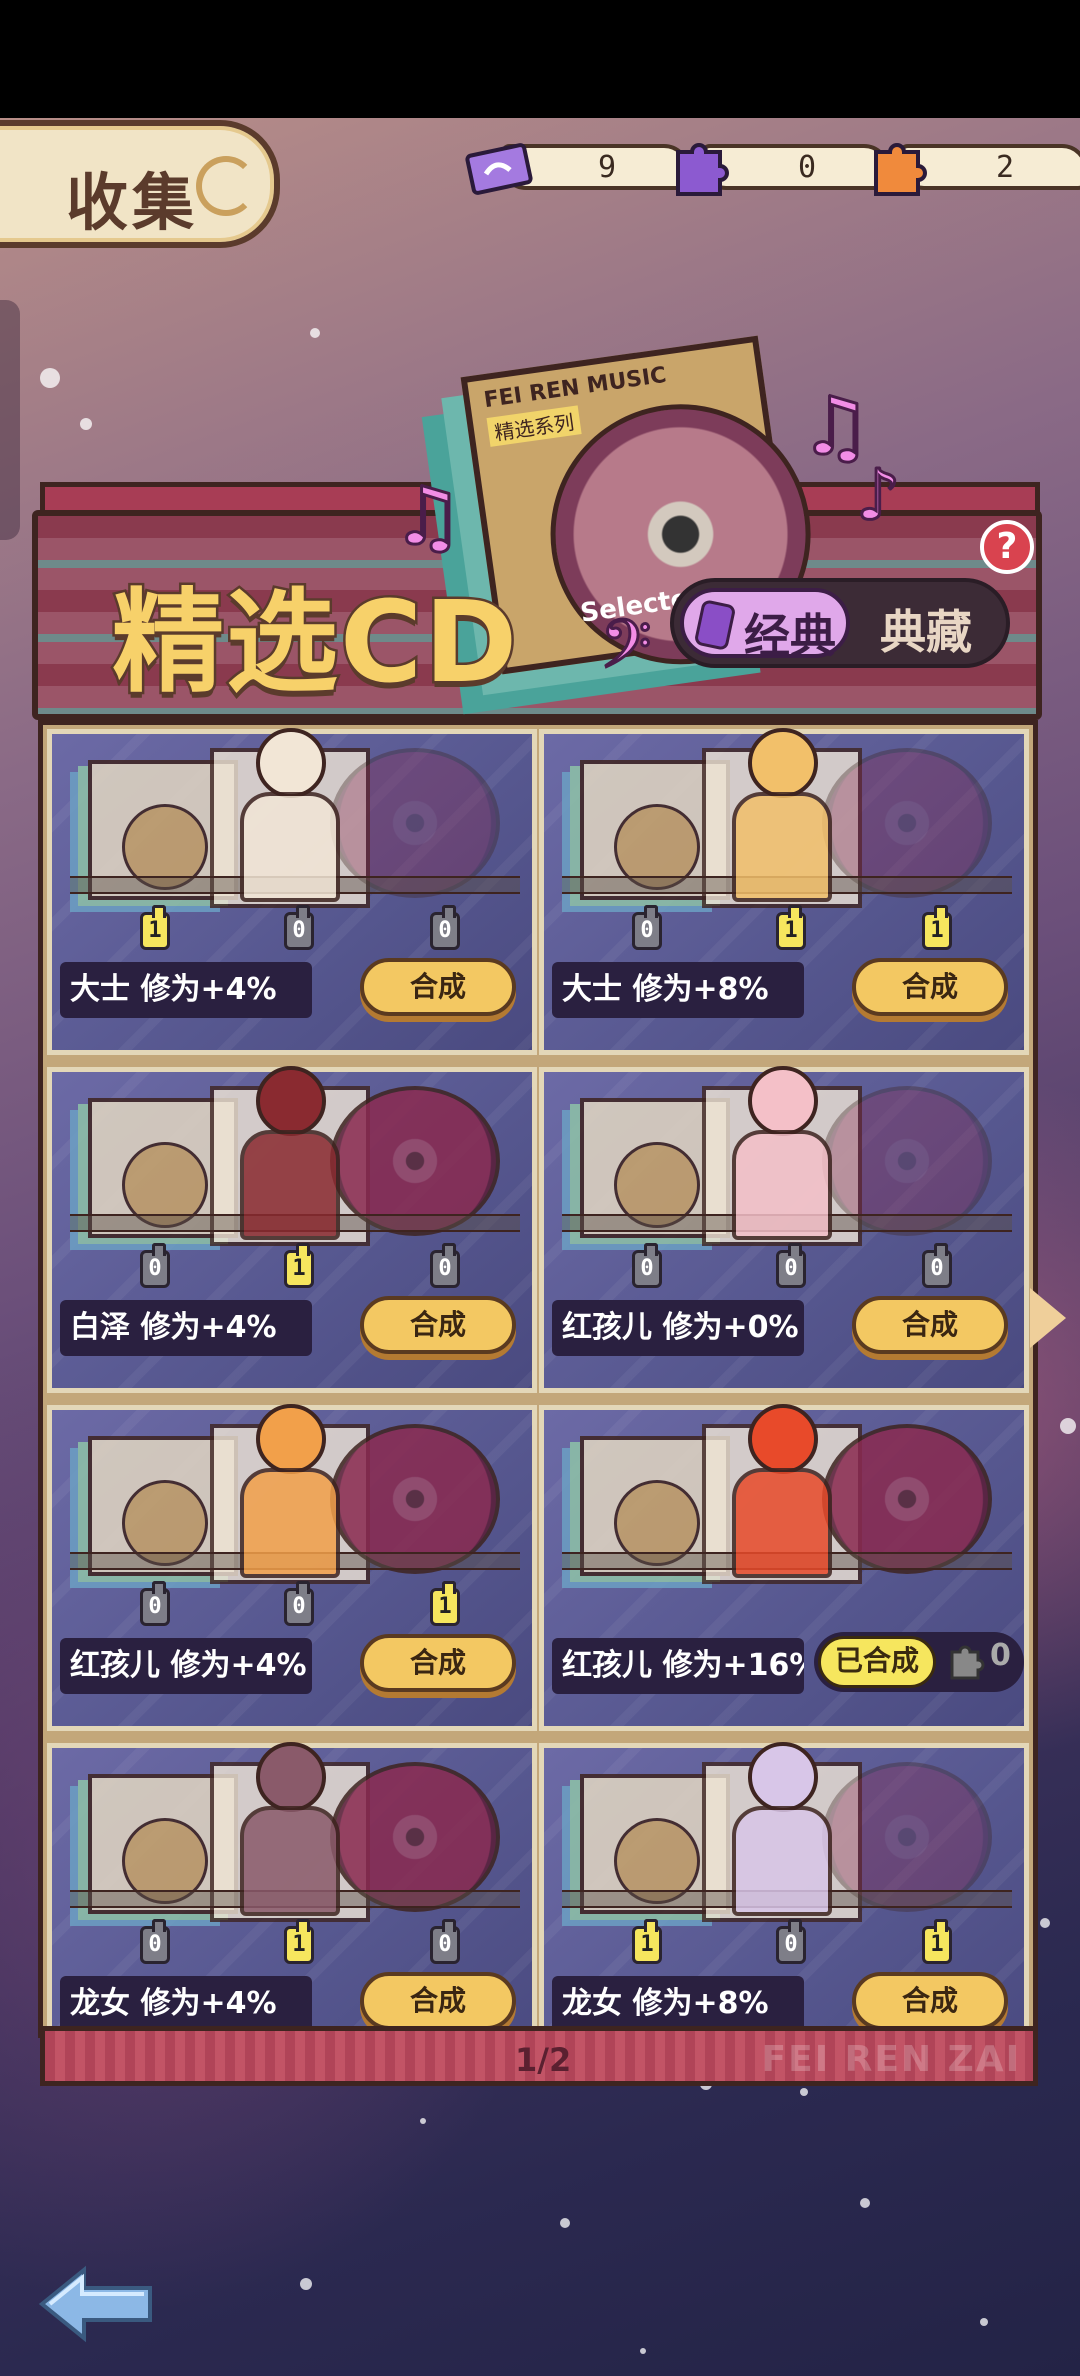 The image size is (1080, 2376). I want to click on bass-clef-icon: 𝄢, so click(625, 653).